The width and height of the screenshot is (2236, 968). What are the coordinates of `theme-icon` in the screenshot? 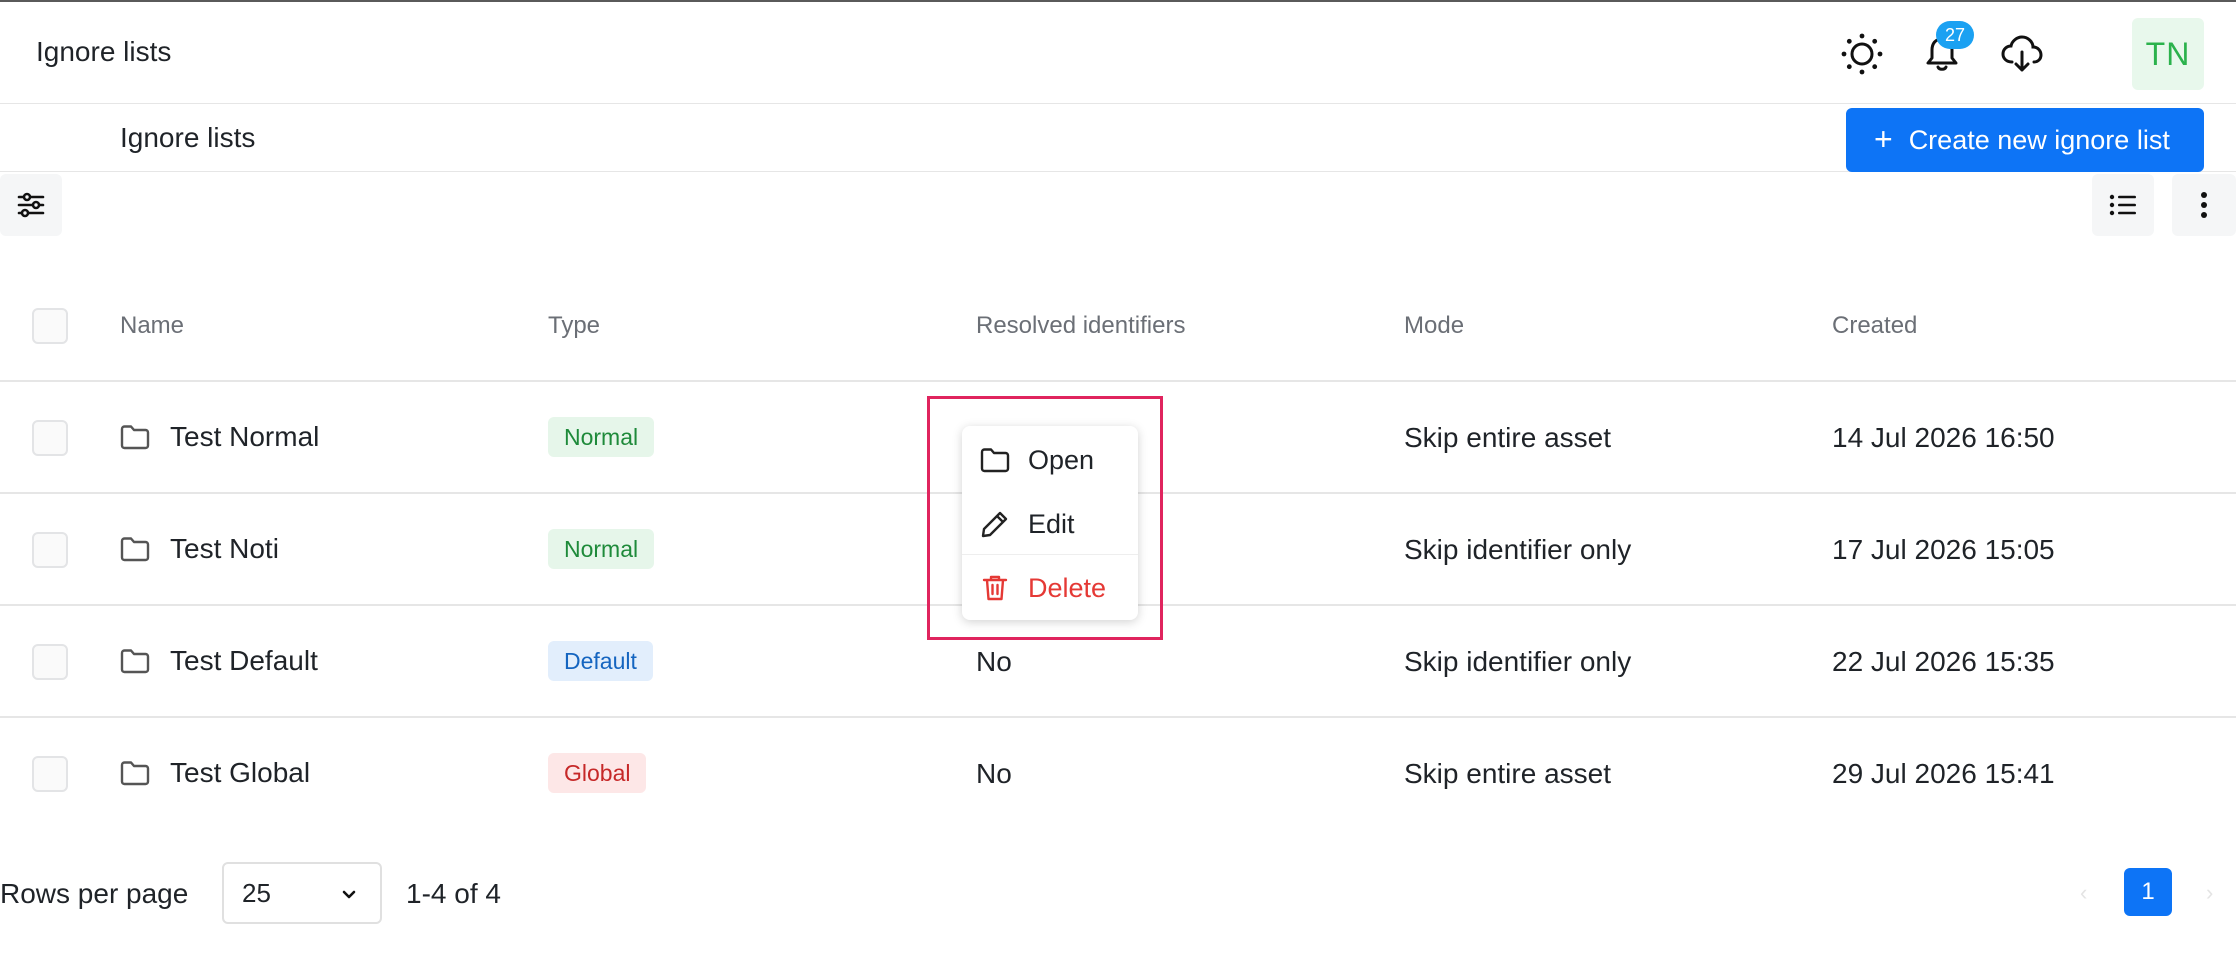 It's located at (1862, 54).